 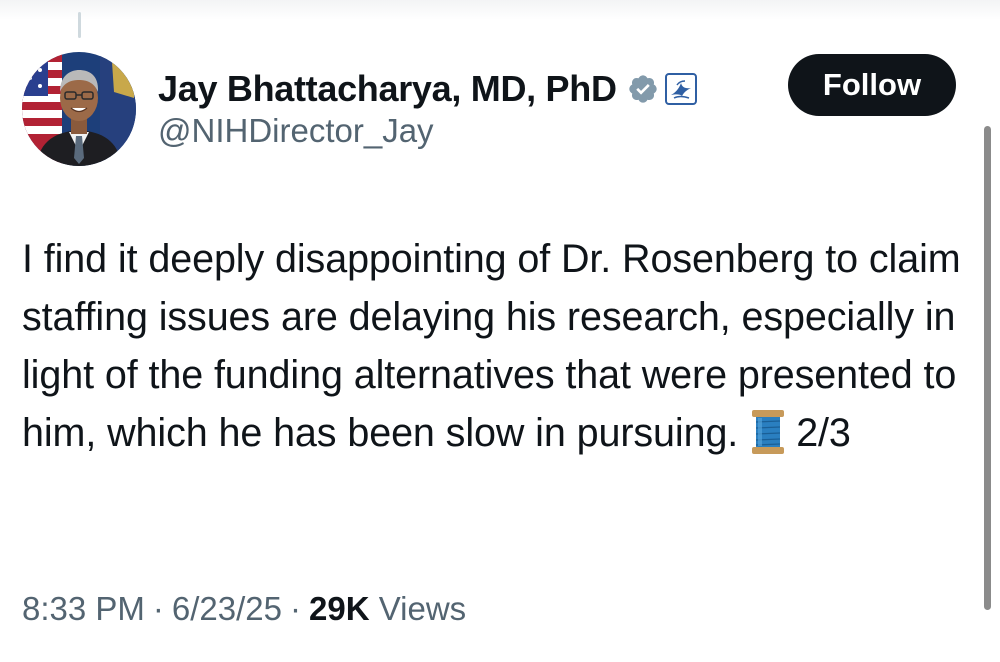 I want to click on author-display-name: Jay Bhattacharya, MD, PhD, so click(x=387, y=89).